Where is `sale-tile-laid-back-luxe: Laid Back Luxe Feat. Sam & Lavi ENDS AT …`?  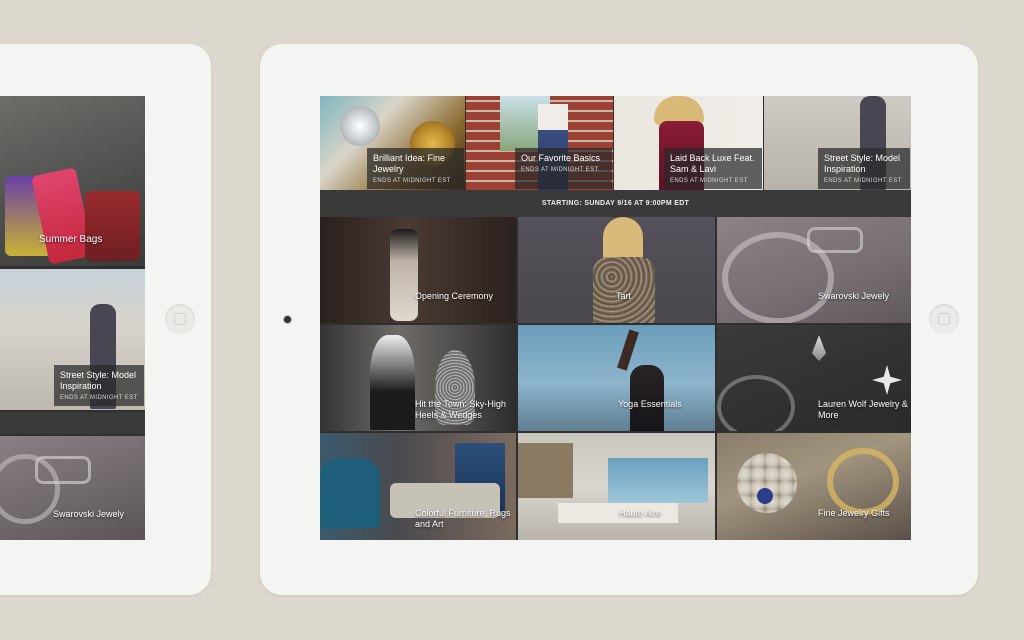 sale-tile-laid-back-luxe: Laid Back Luxe Feat. Sam & Lavi ENDS AT … is located at coordinates (688, 143).